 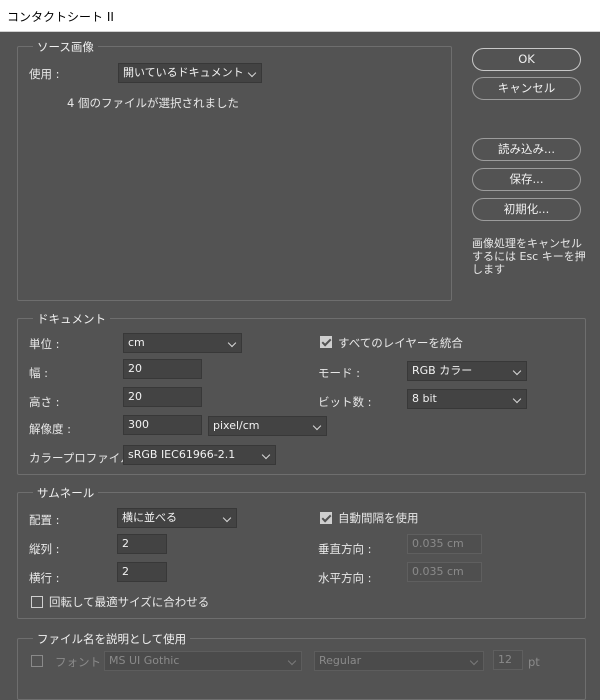 I want to click on font-style-dropdown: Regular, so click(x=399, y=661).